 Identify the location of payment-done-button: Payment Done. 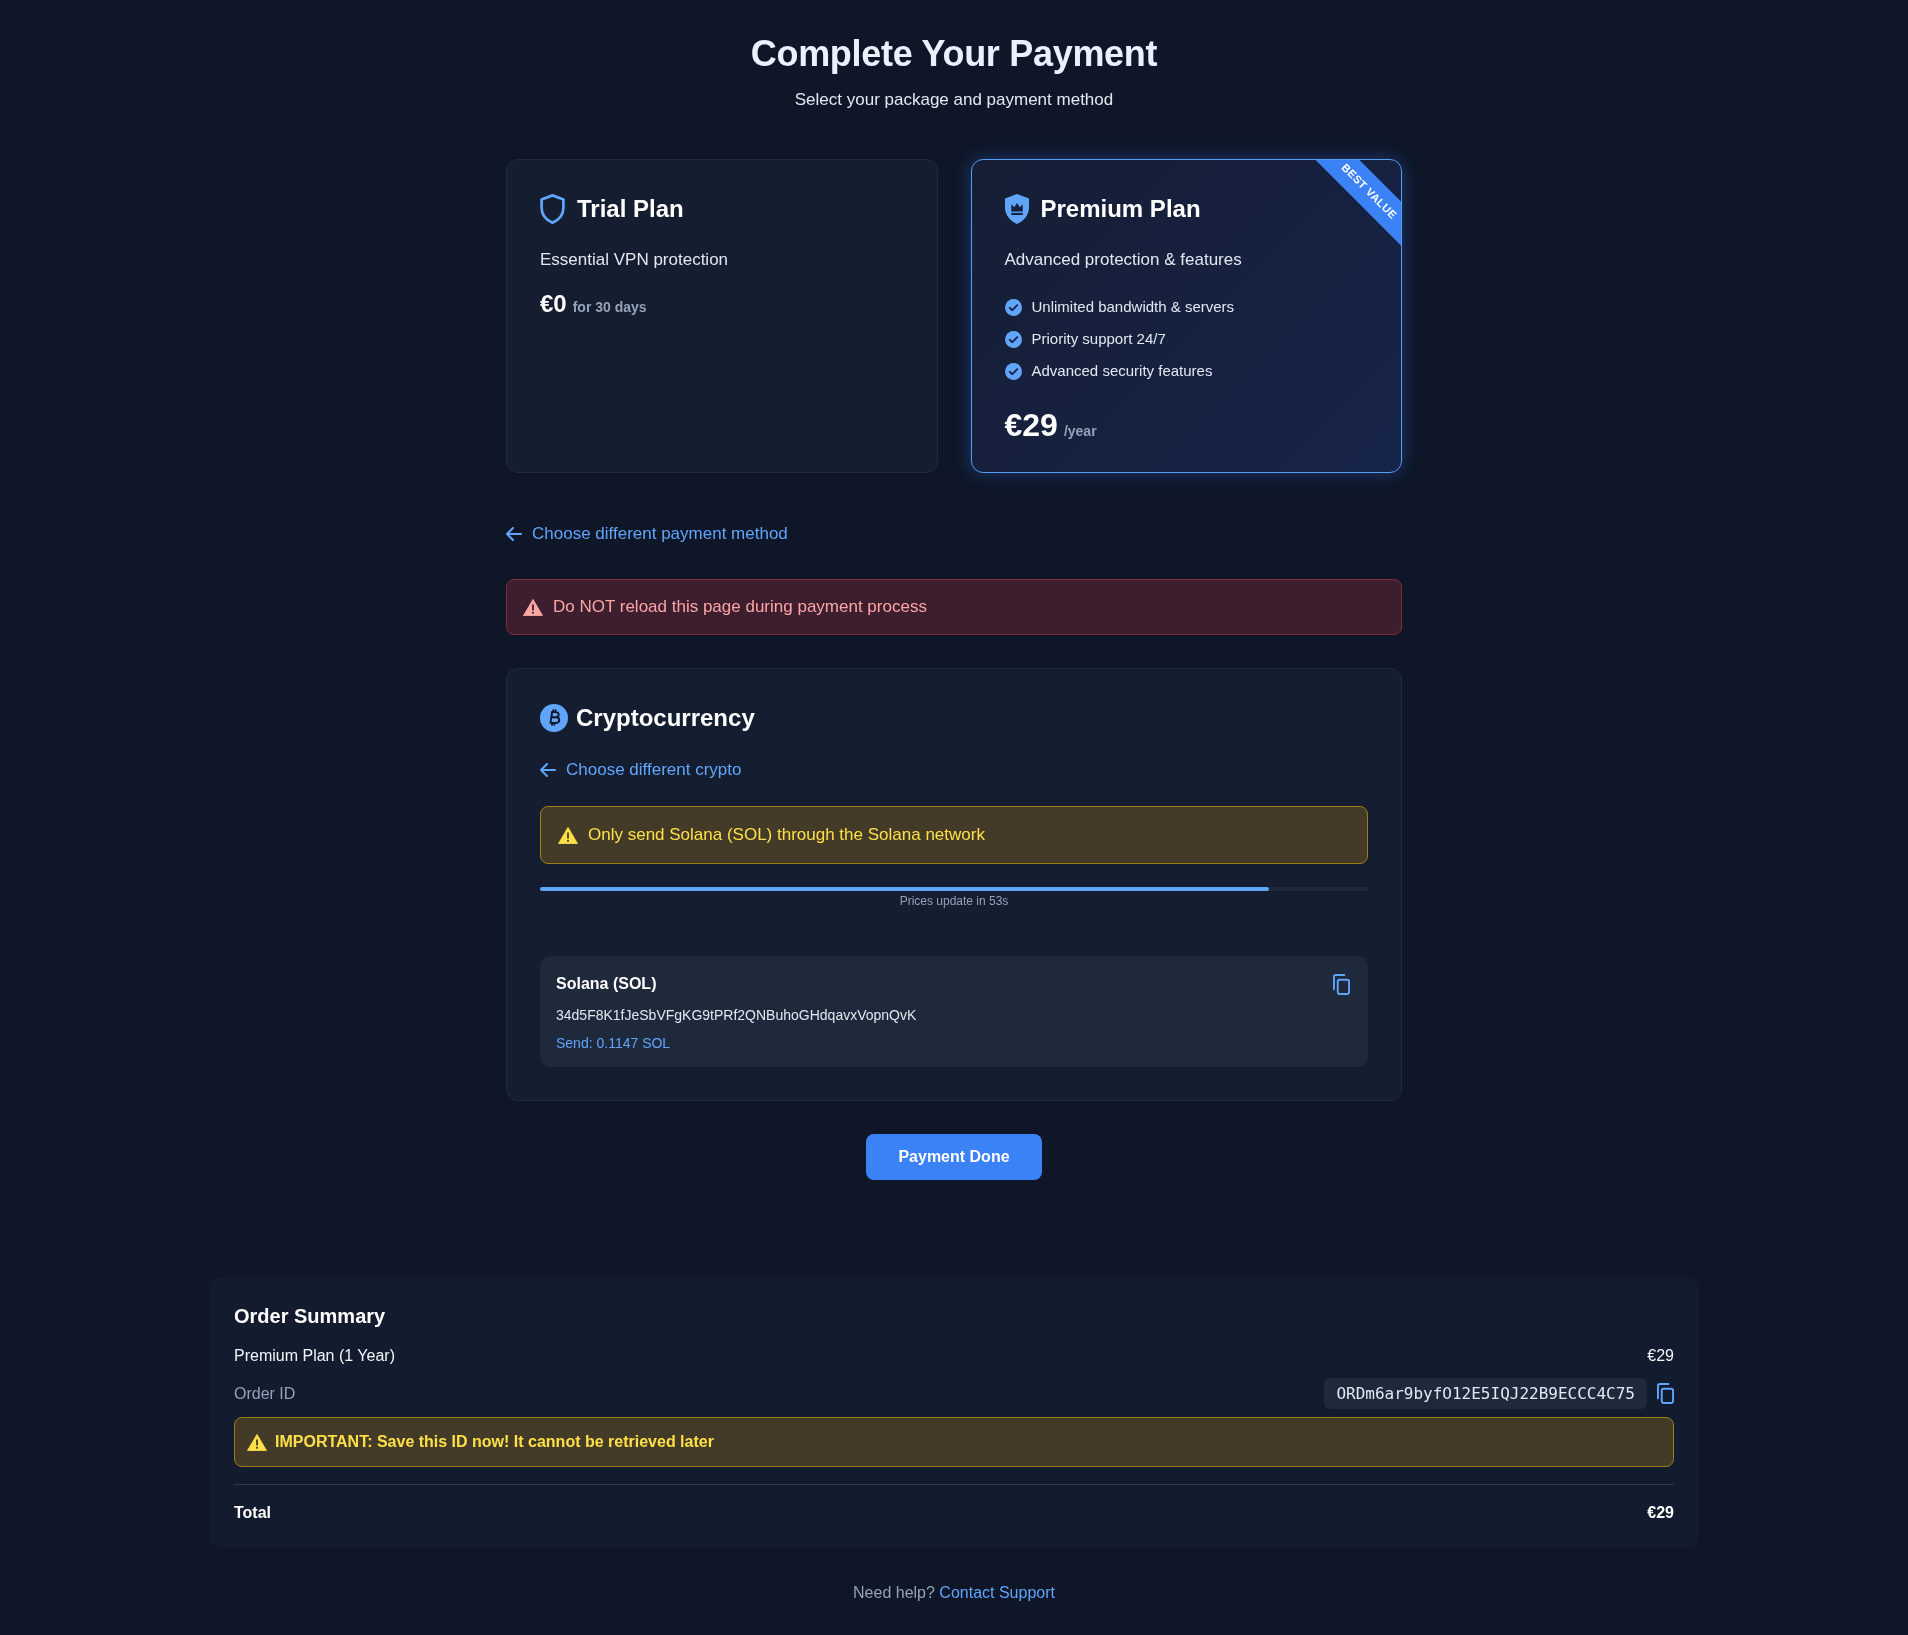
(954, 1157).